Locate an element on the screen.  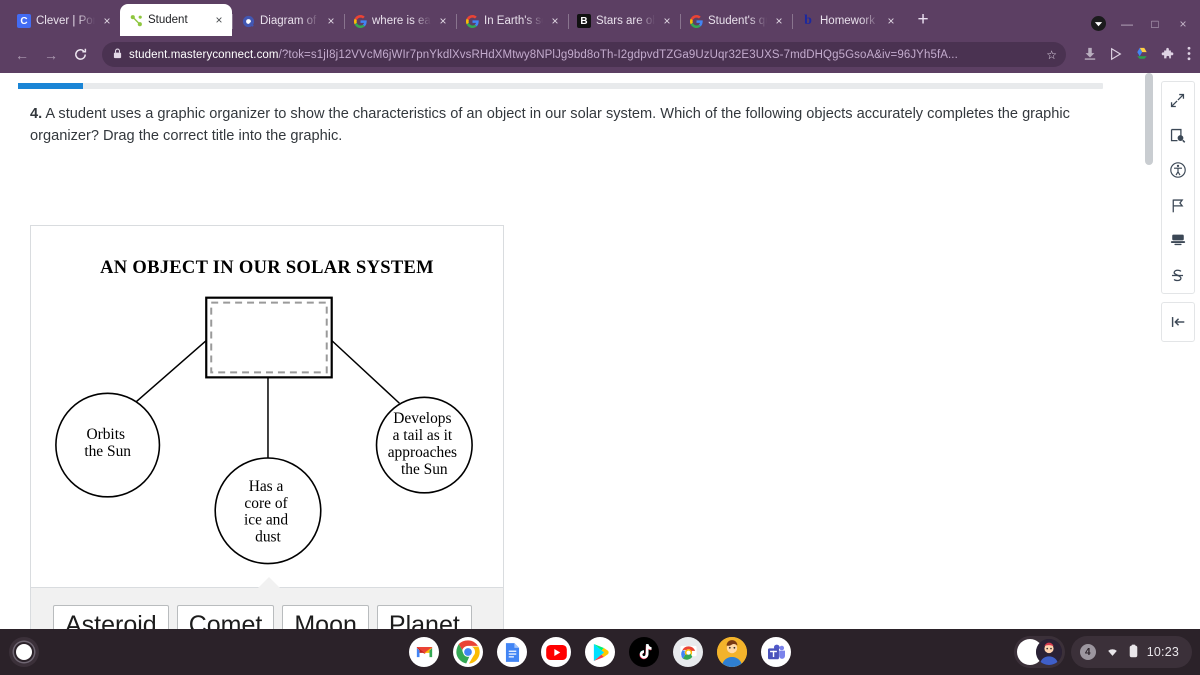
organizer-node-left-label: Orbits the Sun is located at coordinates (107, 443).